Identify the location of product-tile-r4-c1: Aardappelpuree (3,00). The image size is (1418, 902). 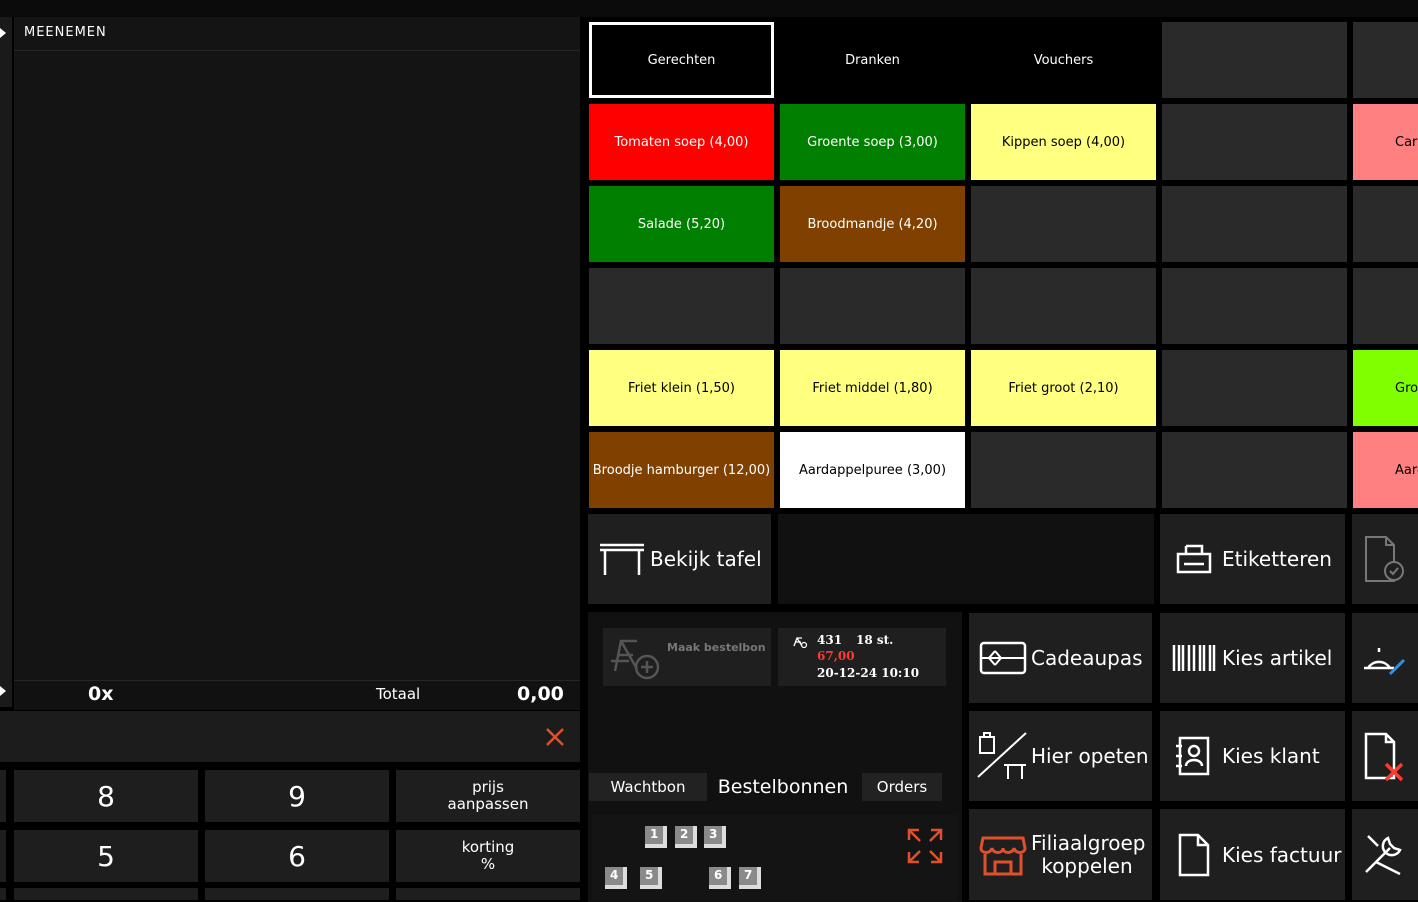
(872, 470).